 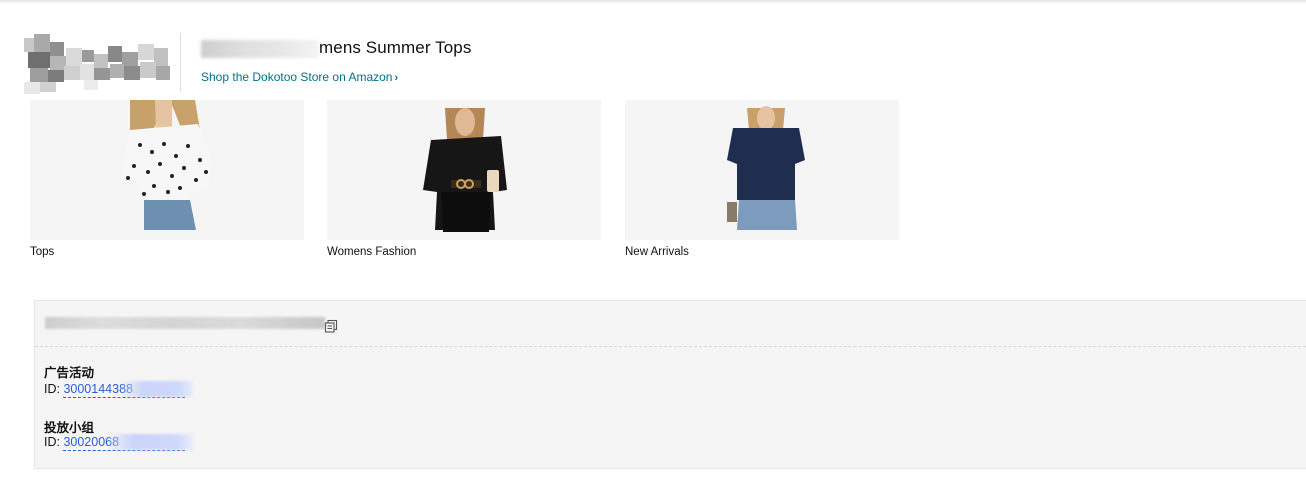 I want to click on tile-caption: New Arrivals, so click(x=657, y=252).